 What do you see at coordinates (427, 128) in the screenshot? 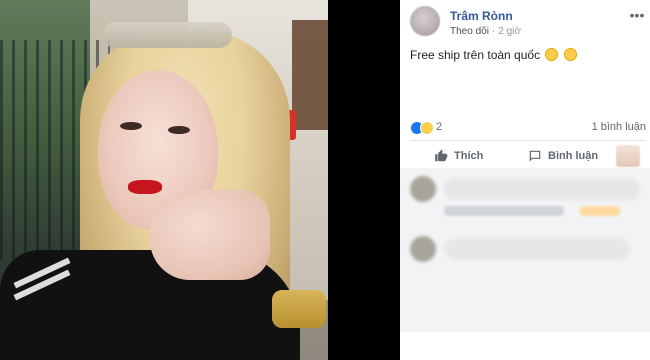
I see `haha-reaction-icon` at bounding box center [427, 128].